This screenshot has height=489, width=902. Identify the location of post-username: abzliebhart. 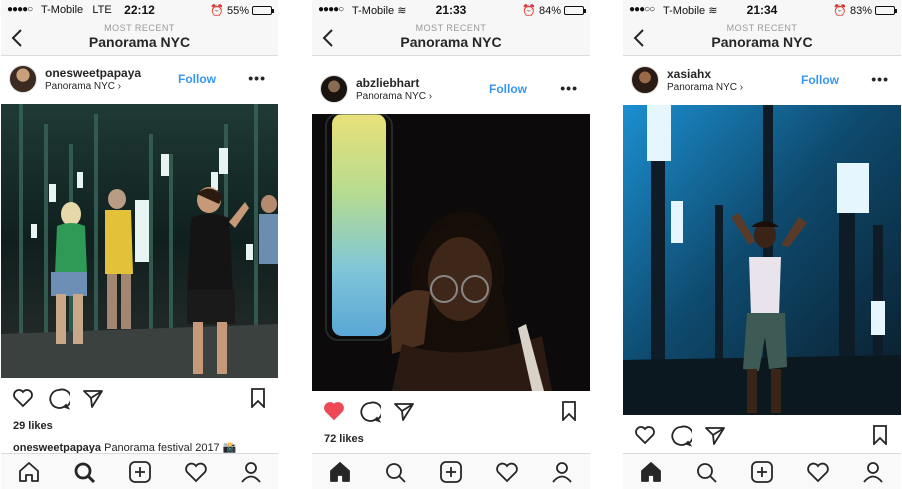
(387, 83).